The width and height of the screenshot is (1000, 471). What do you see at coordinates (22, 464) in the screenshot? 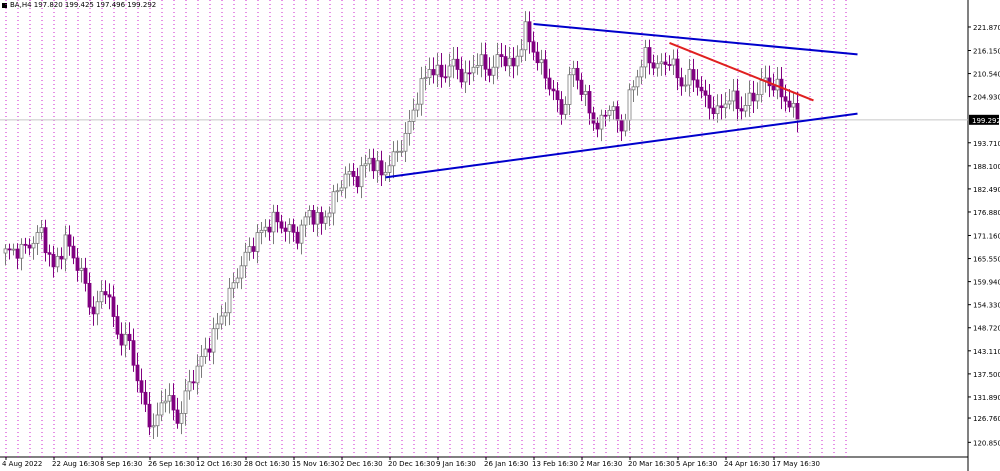
I see `time-tick-label: 4 Aug 2022` at bounding box center [22, 464].